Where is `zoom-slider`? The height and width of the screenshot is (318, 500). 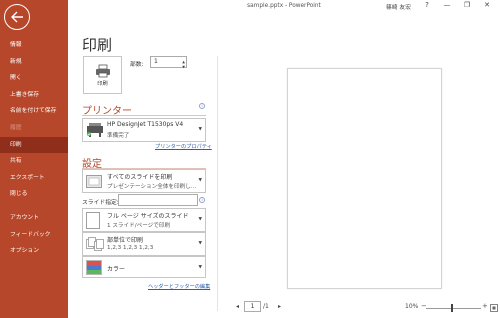
zoom-slider is located at coordinates (453, 308).